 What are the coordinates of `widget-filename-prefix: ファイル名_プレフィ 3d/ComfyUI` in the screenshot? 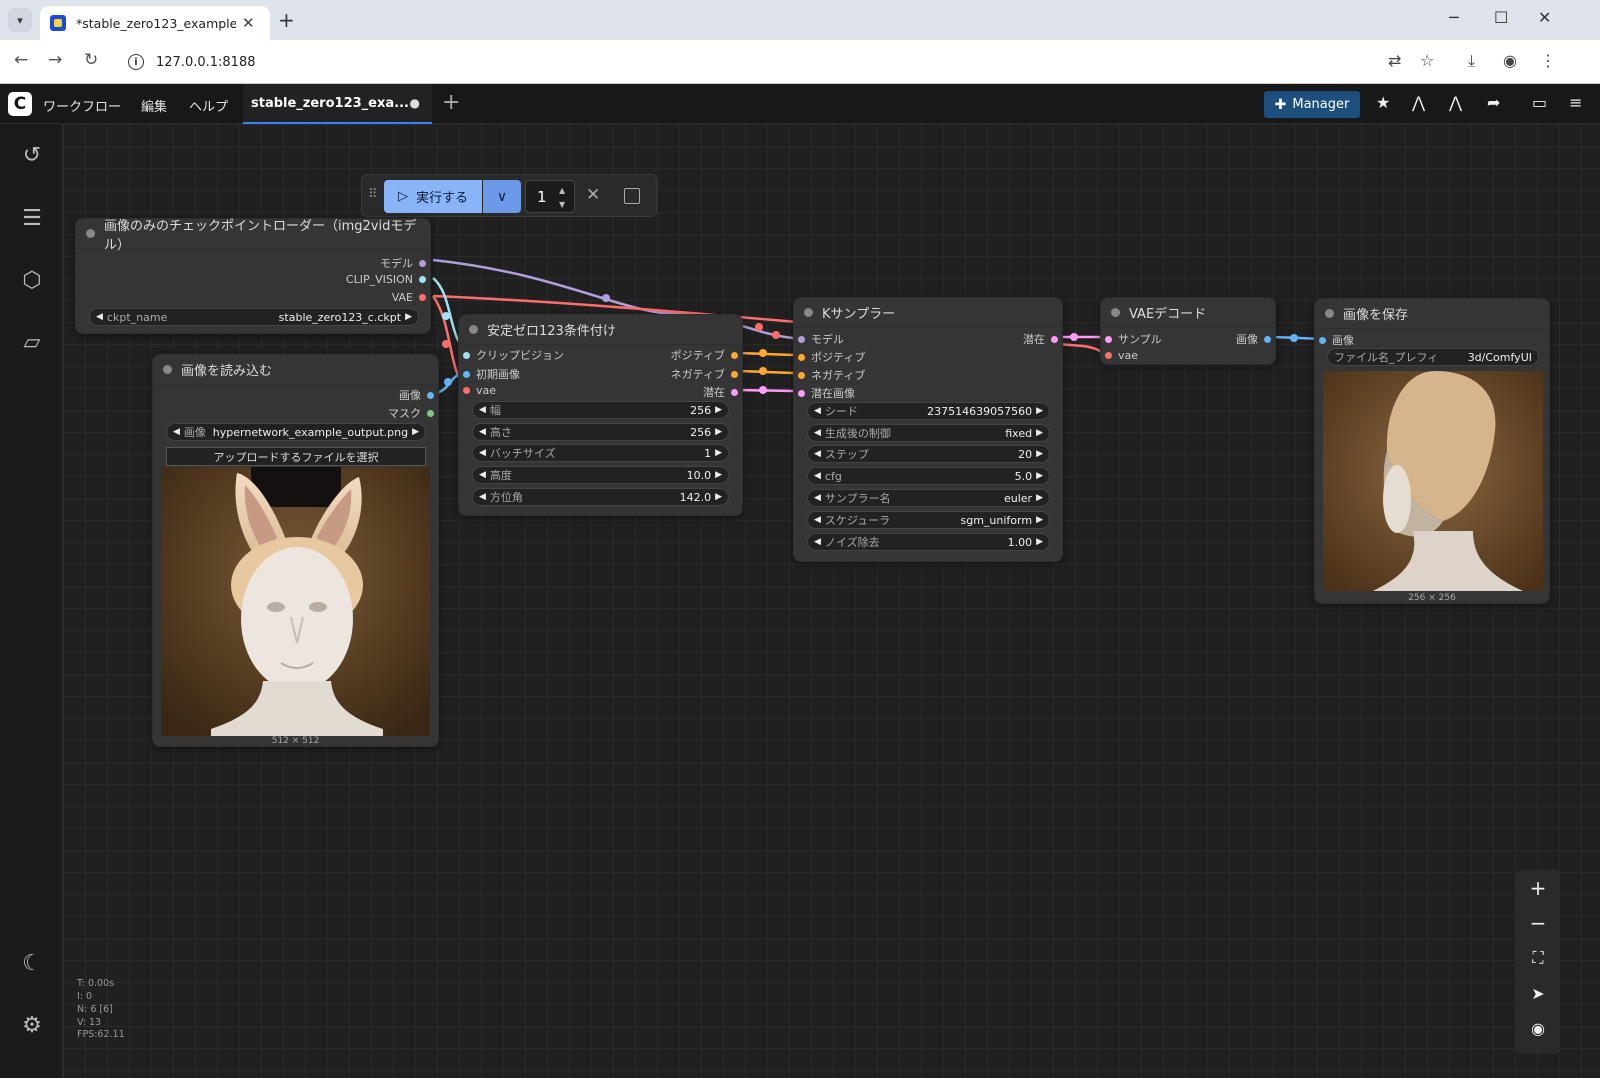 It's located at (1433, 357).